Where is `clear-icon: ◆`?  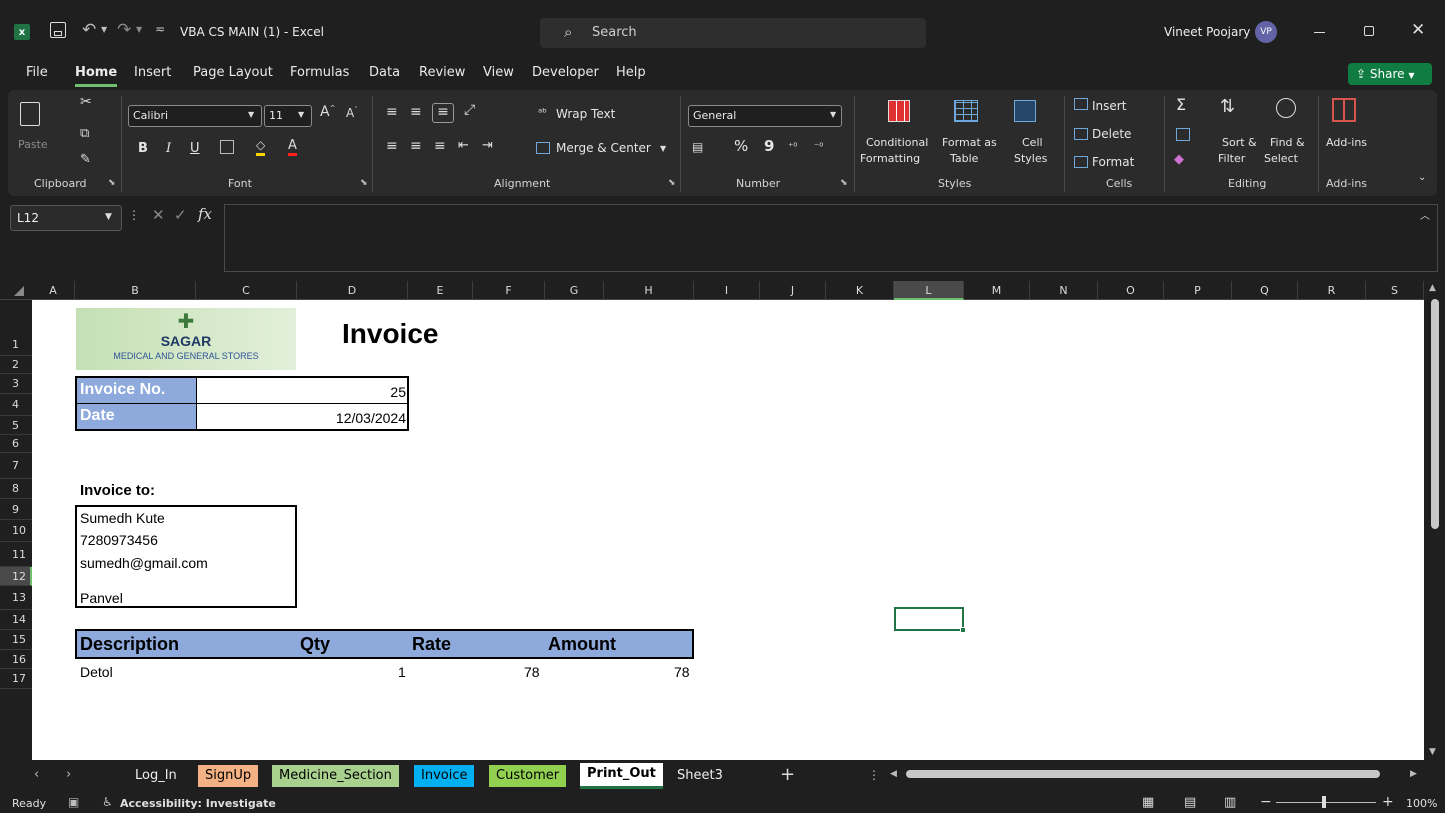 clear-icon: ◆ is located at coordinates (1179, 159).